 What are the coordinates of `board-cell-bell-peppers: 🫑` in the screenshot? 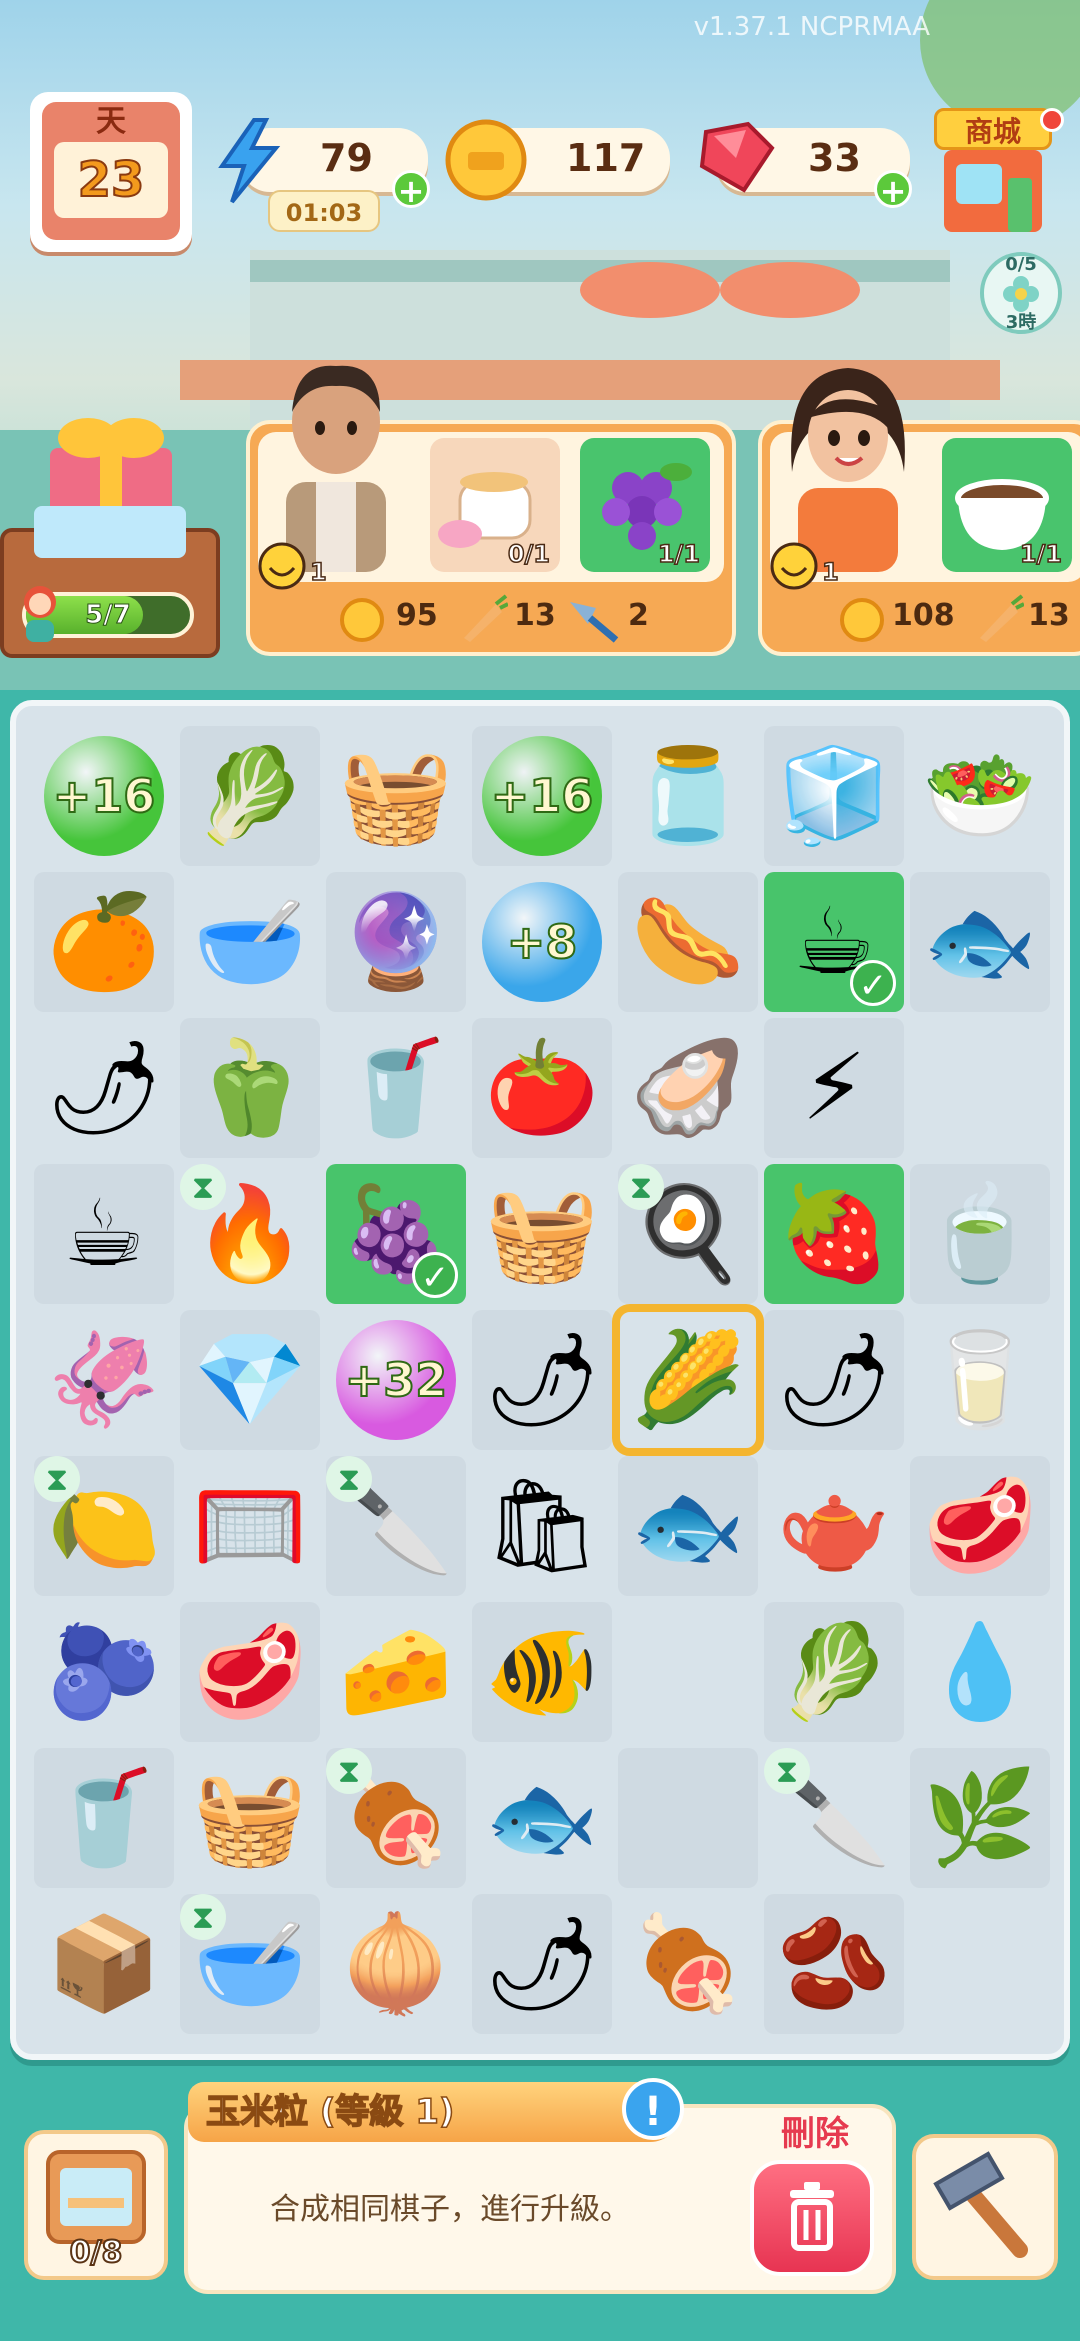 It's located at (250, 1088).